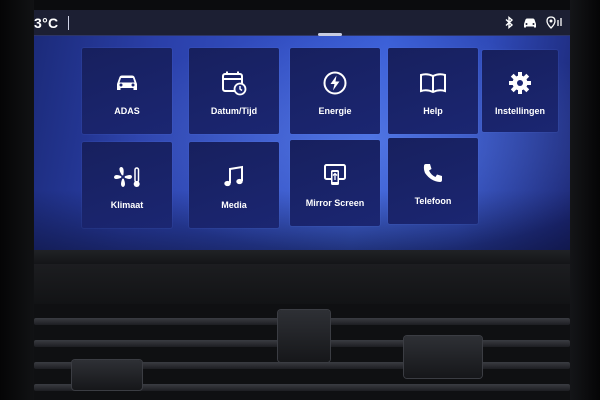  What do you see at coordinates (519, 111) in the screenshot?
I see `tile-label: Instellingen` at bounding box center [519, 111].